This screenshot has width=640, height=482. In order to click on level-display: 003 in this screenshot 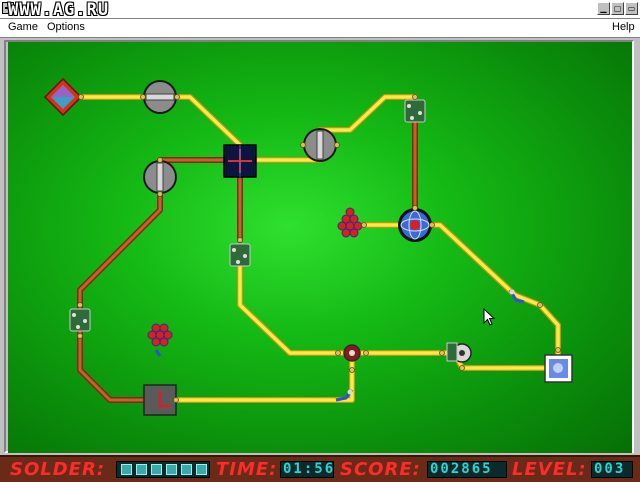, I will do `click(612, 469)`.